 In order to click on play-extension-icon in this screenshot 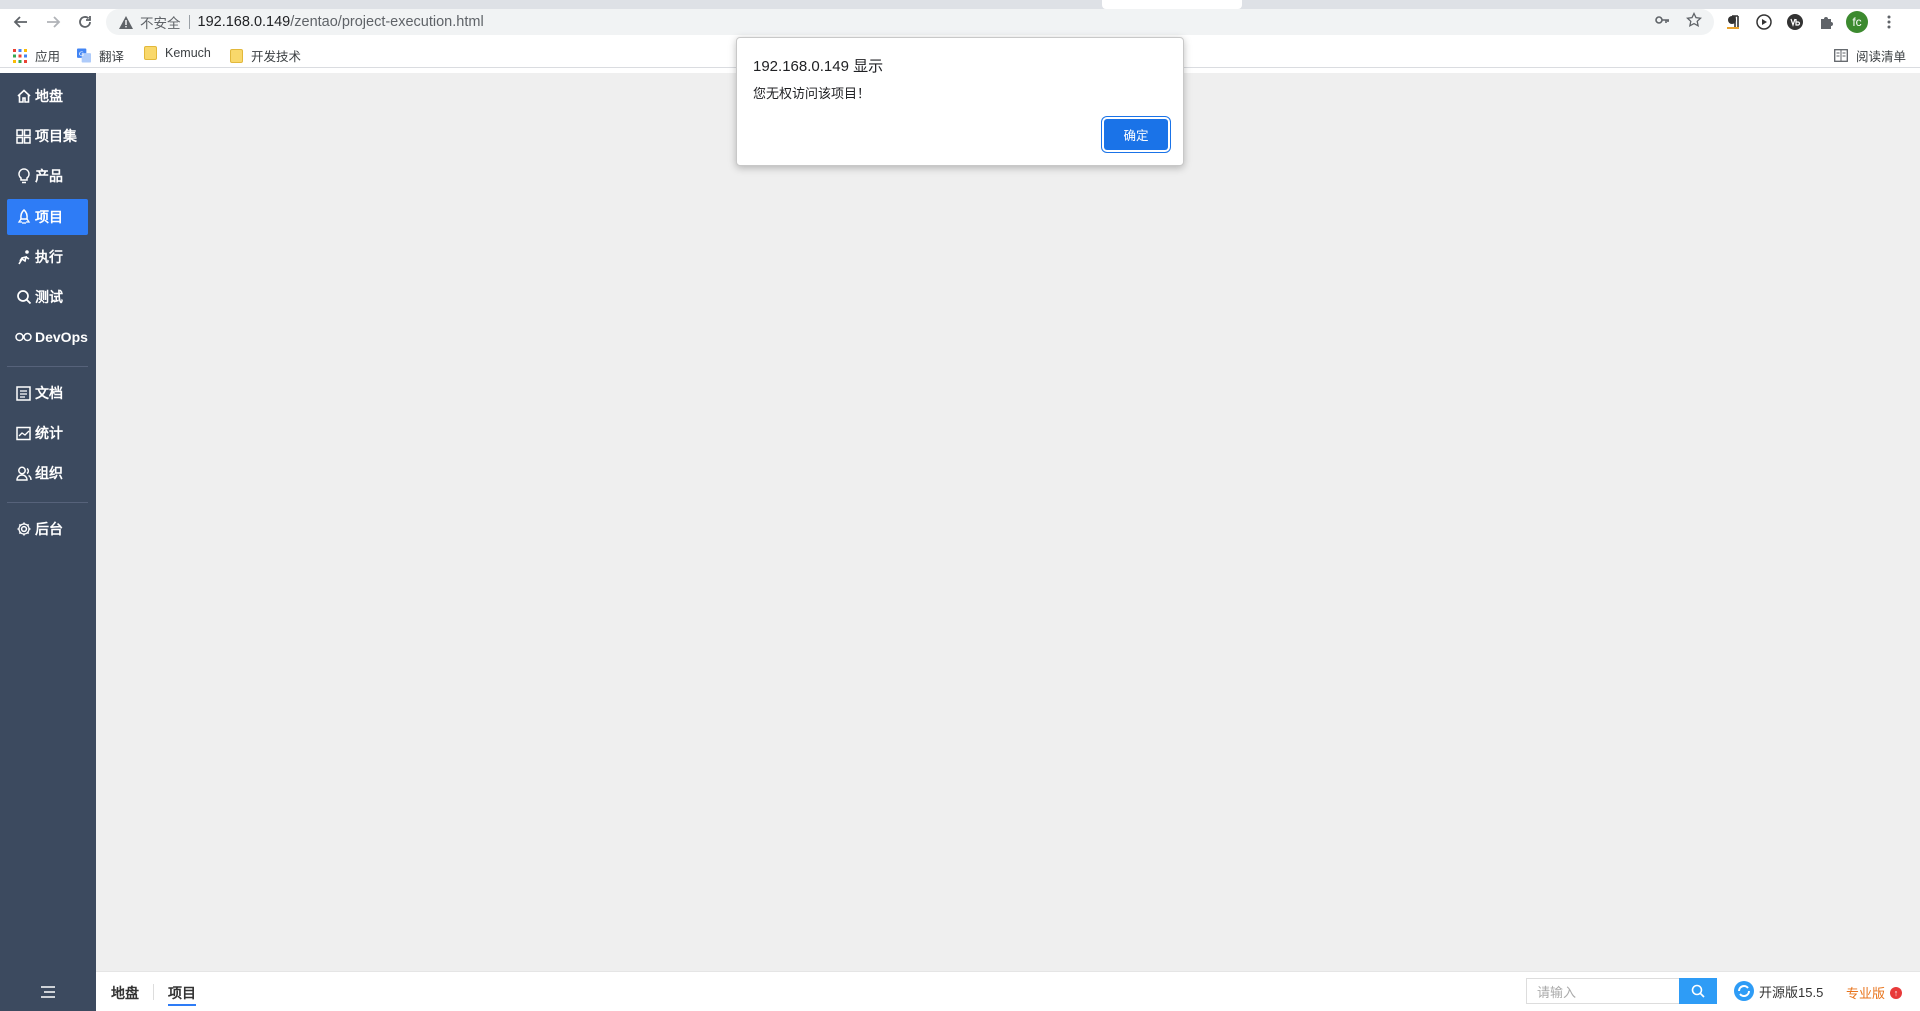, I will do `click(1763, 22)`.